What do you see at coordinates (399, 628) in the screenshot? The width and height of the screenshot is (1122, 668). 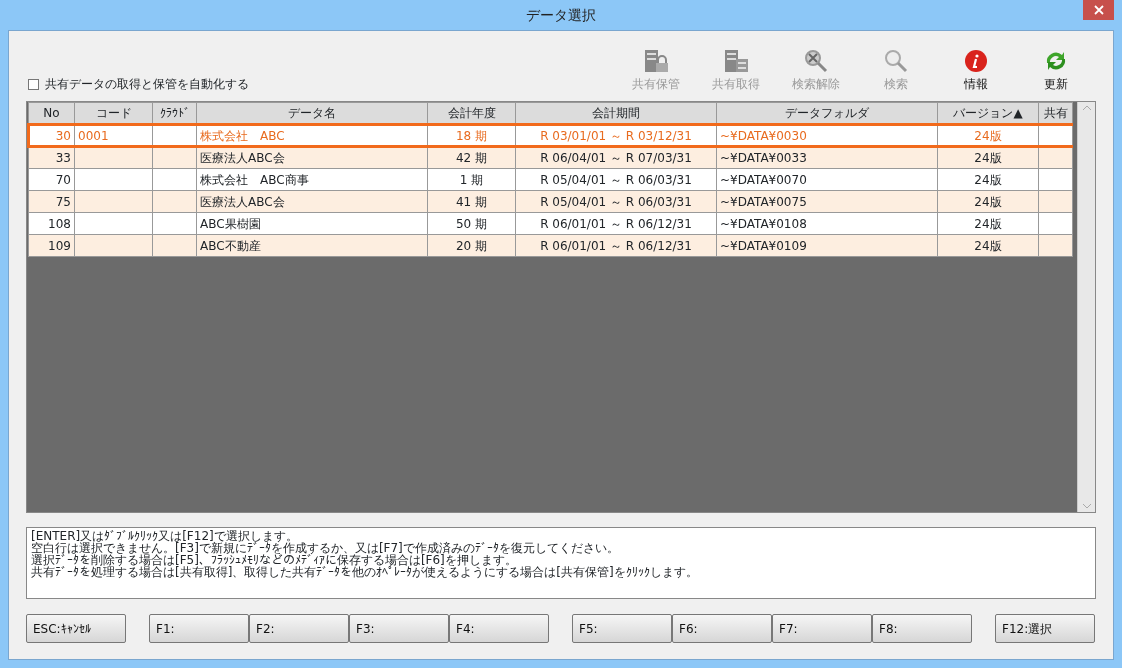 I see `function-key-button: F3:` at bounding box center [399, 628].